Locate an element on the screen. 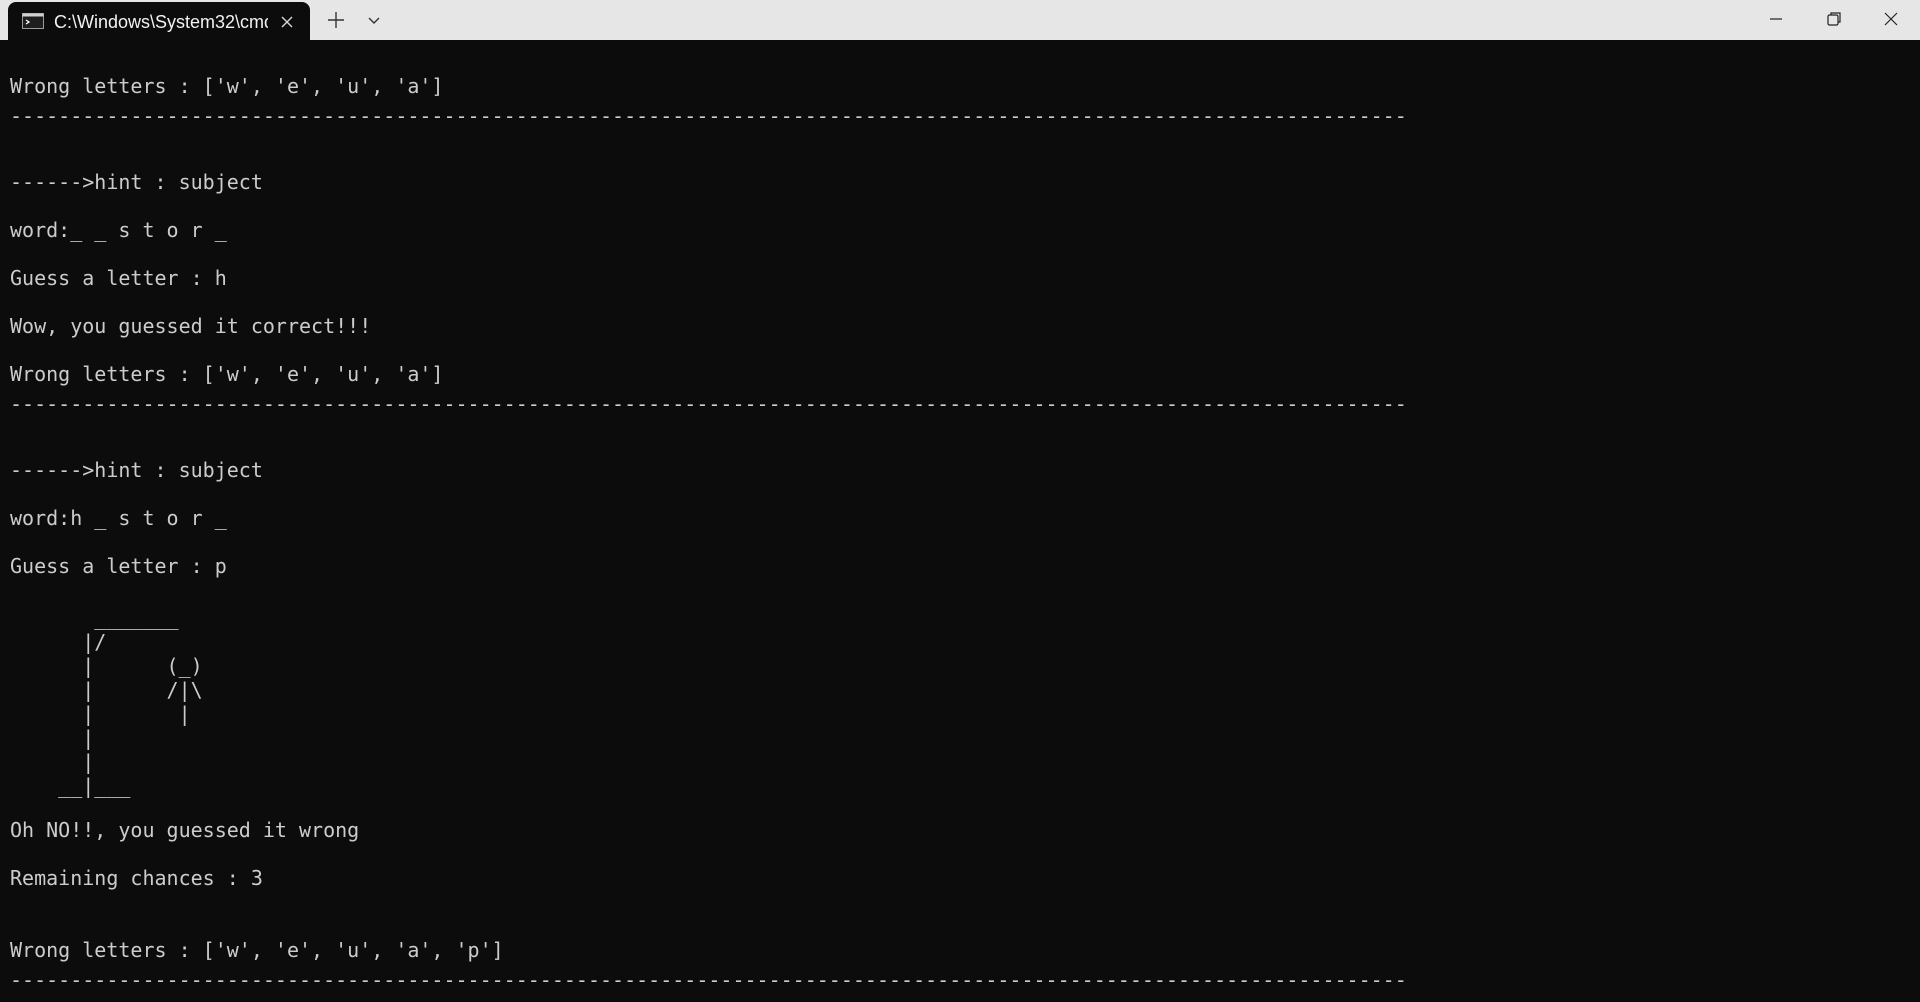  console-line: Remaining chances : 3 is located at coordinates (136, 878).